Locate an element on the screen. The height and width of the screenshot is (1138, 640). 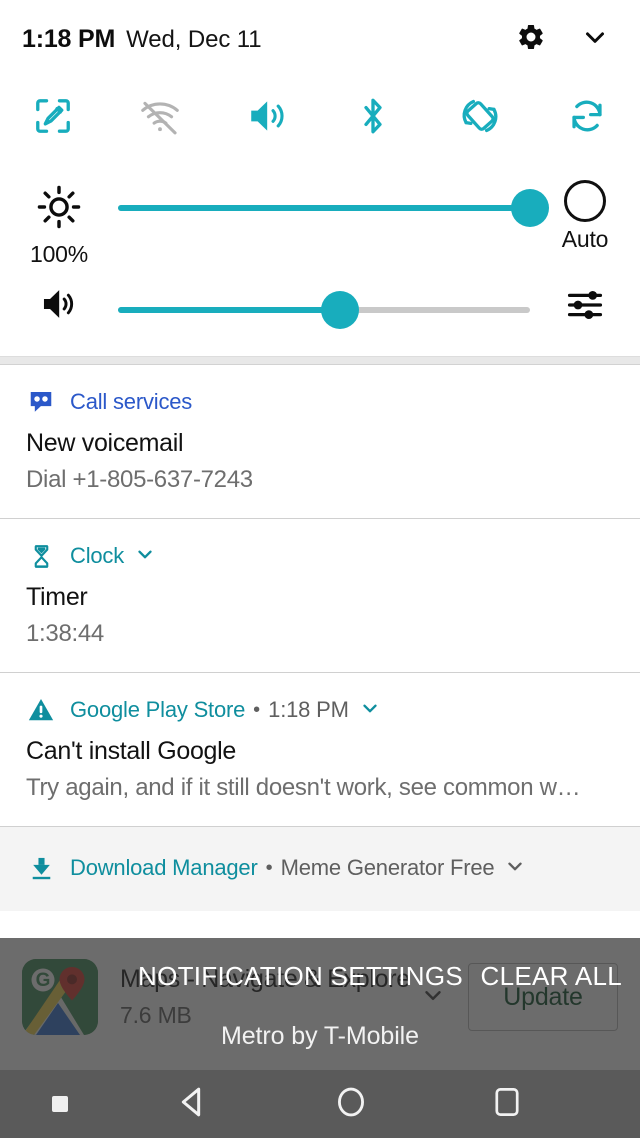
notification-dot-icon is located at coordinates (60, 1104).